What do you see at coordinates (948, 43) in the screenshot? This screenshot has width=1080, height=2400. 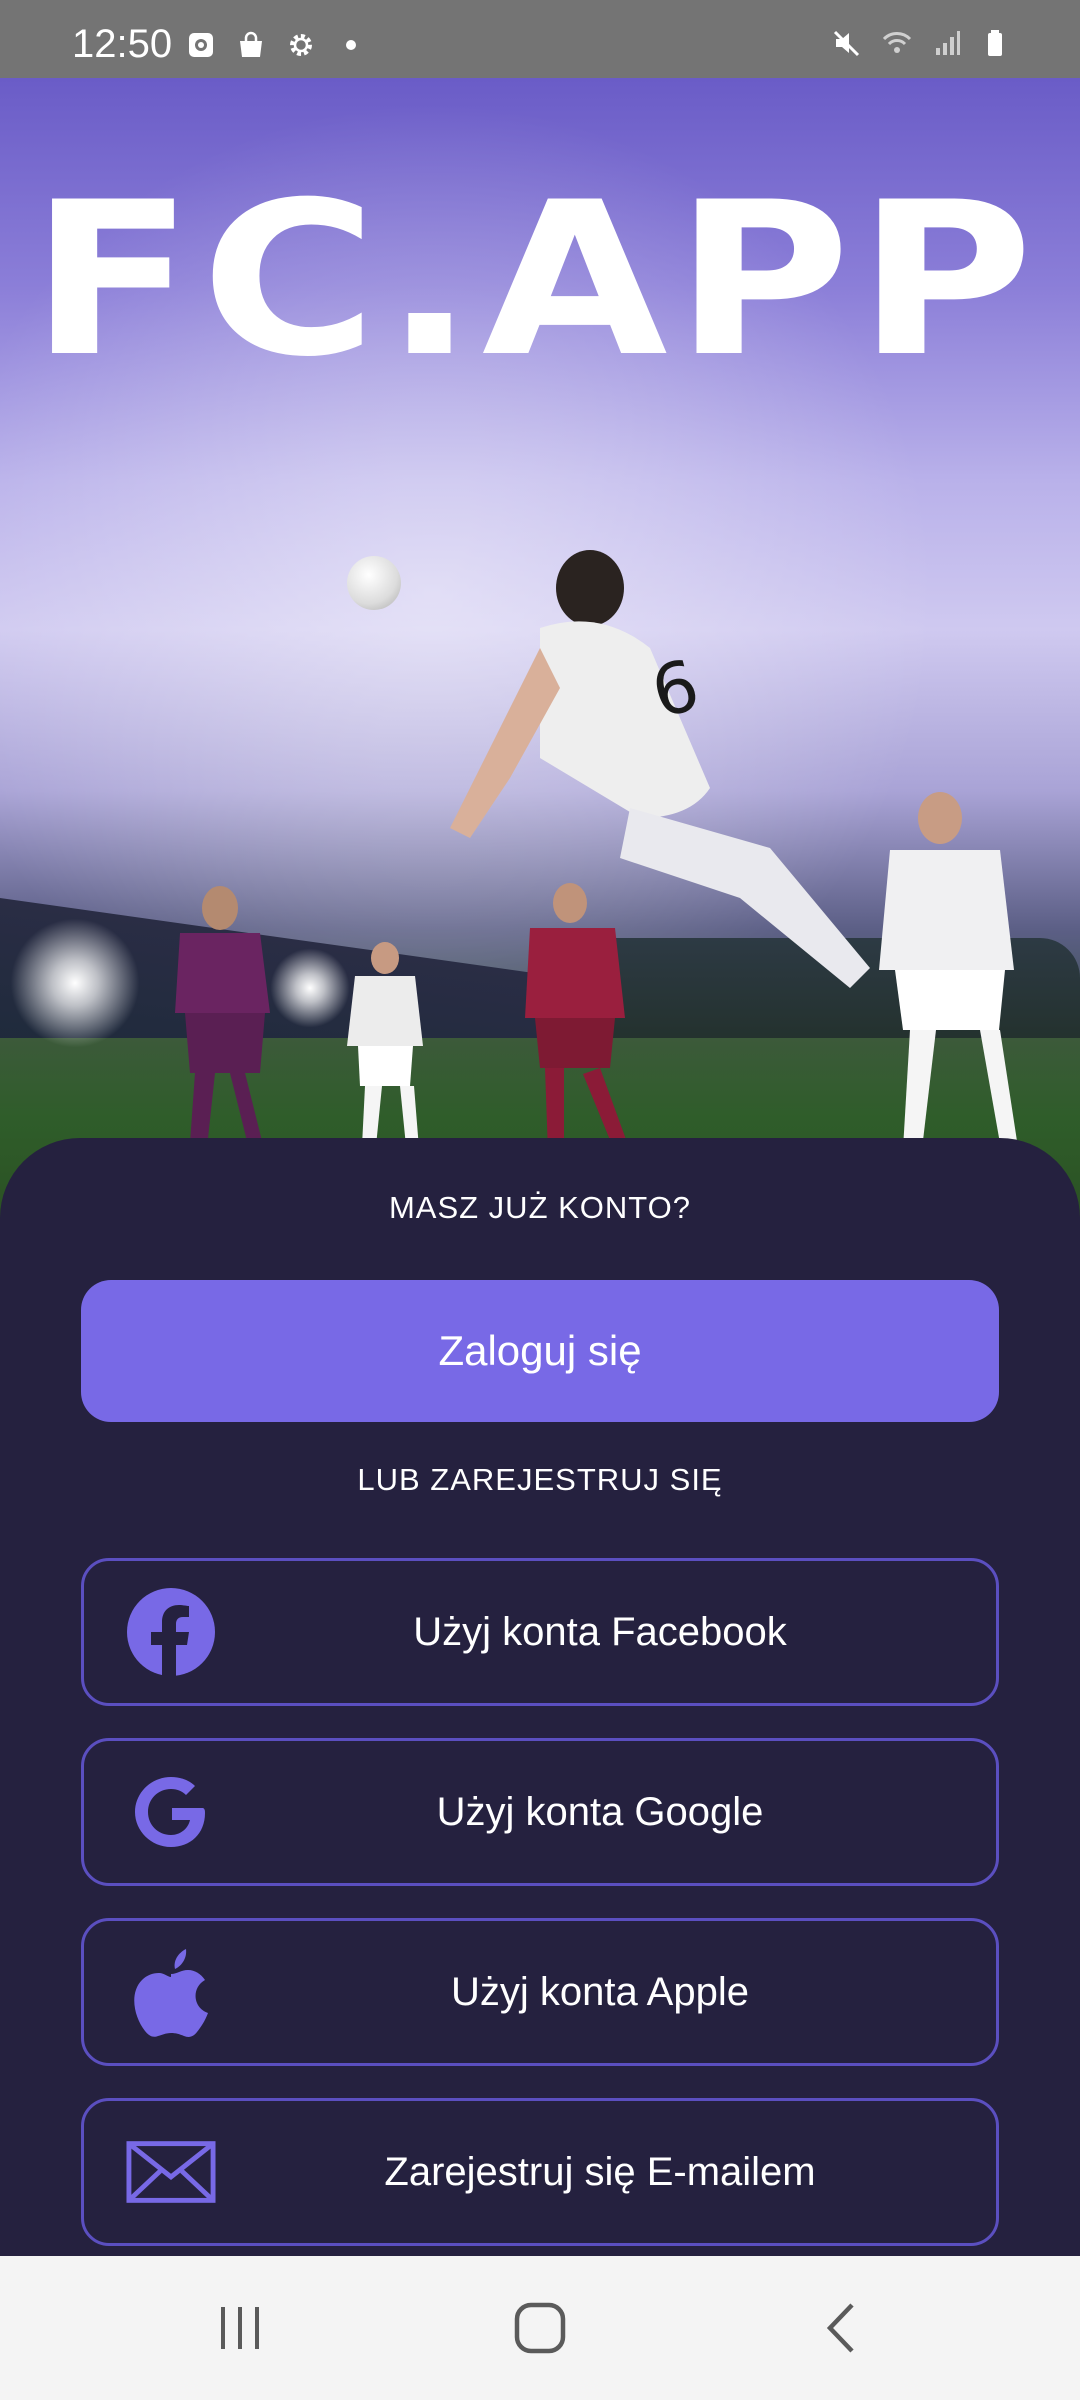 I see `signal-icon` at bounding box center [948, 43].